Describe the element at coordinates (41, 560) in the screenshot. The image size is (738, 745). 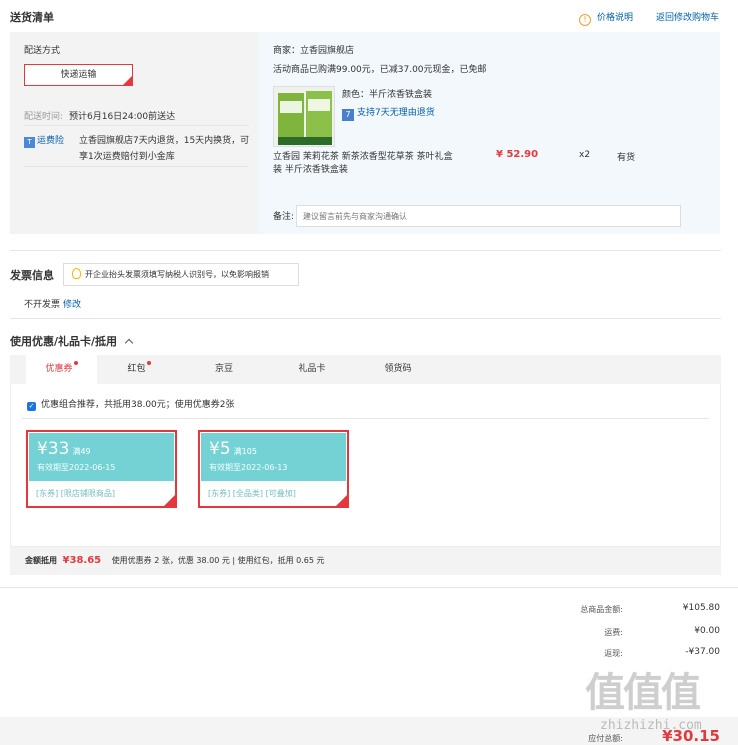
I see `discount-label: 金额抵用` at that location.